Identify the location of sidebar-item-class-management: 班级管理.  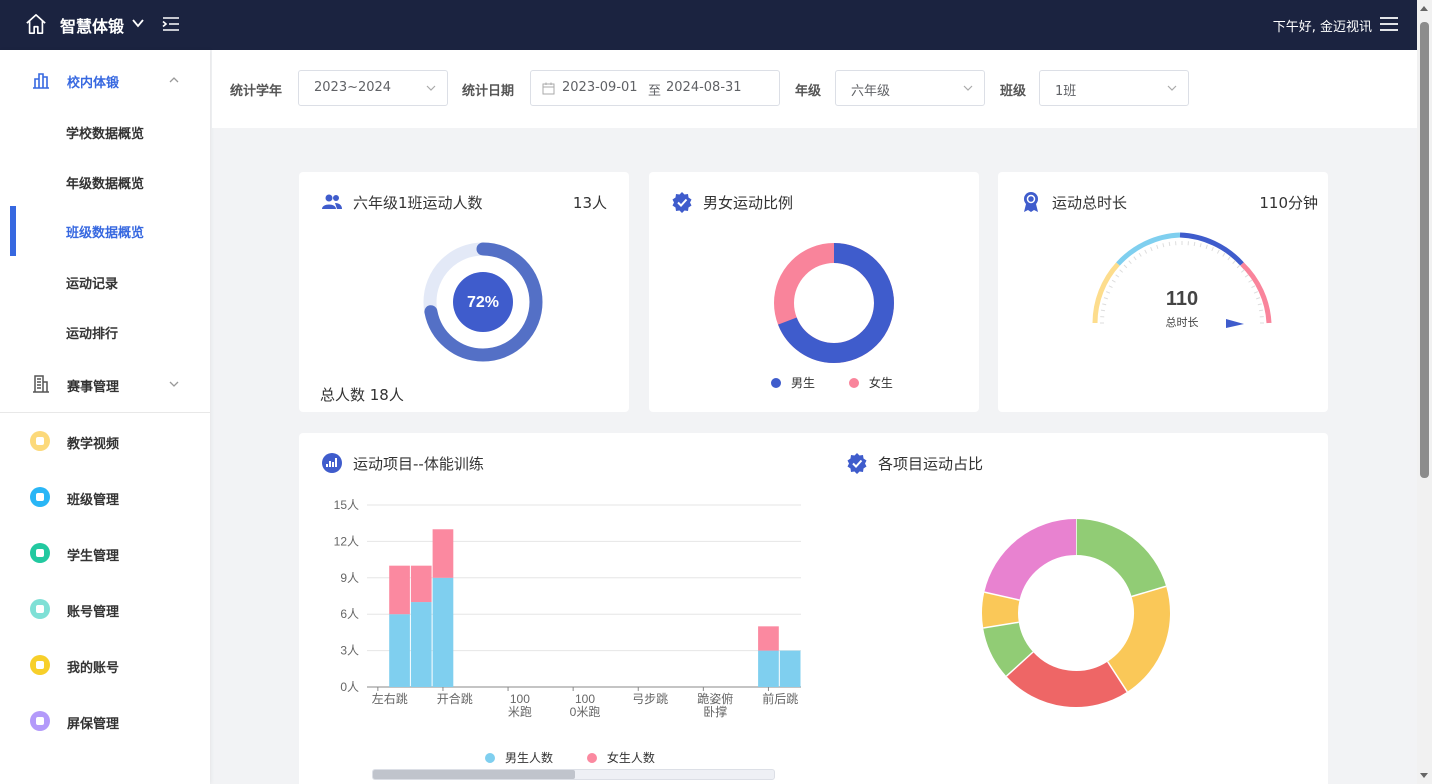
(105, 497).